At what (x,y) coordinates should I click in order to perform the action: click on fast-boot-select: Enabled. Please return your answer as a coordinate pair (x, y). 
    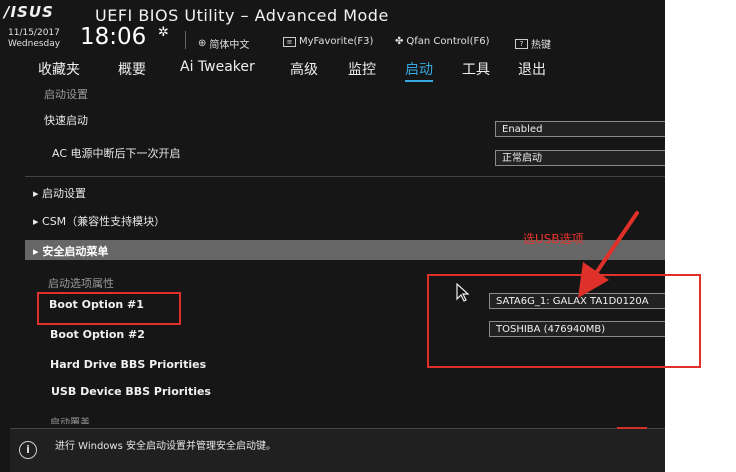
    Looking at the image, I should click on (580, 129).